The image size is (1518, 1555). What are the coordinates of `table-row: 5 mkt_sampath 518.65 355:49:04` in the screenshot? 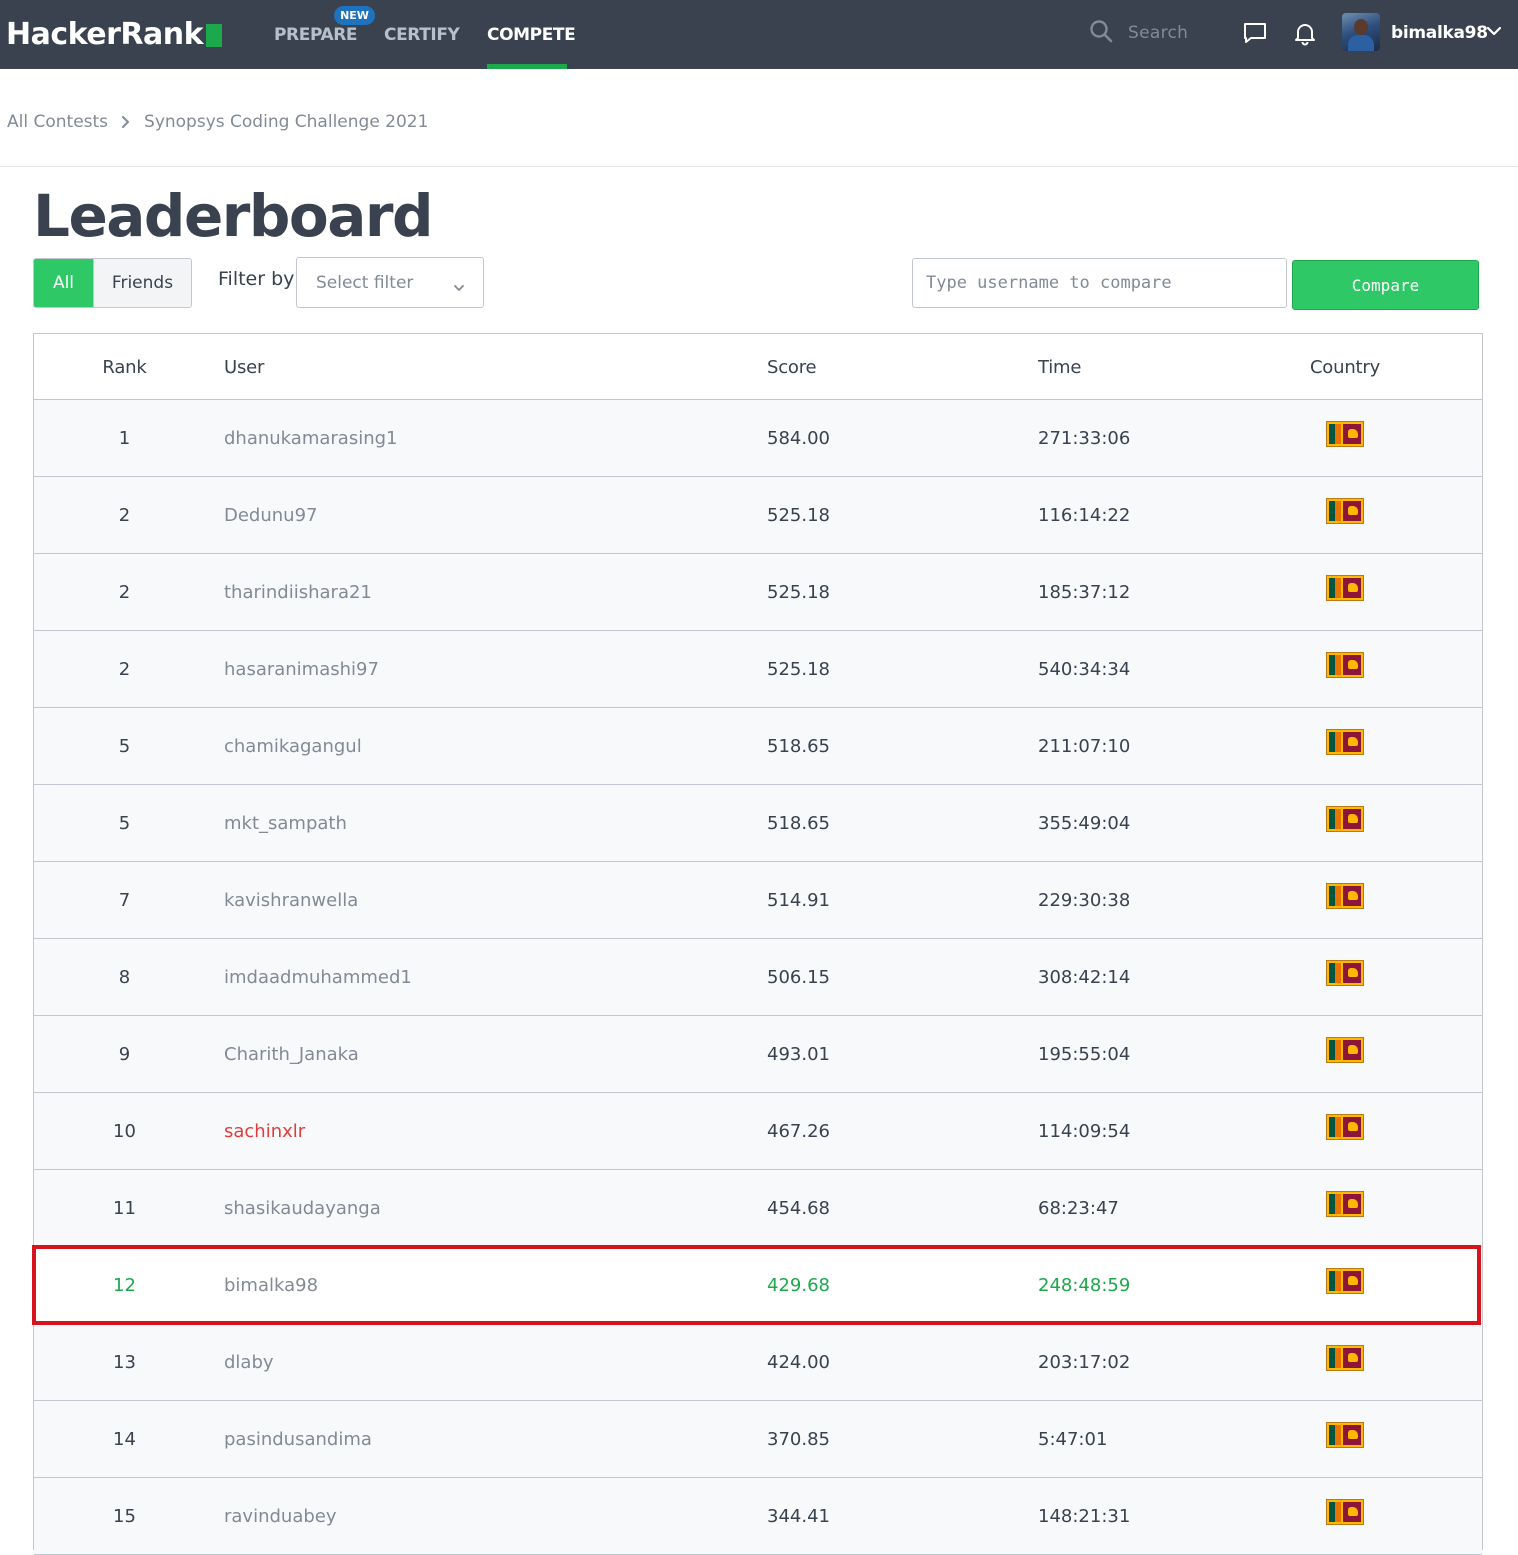 It's located at (758, 823).